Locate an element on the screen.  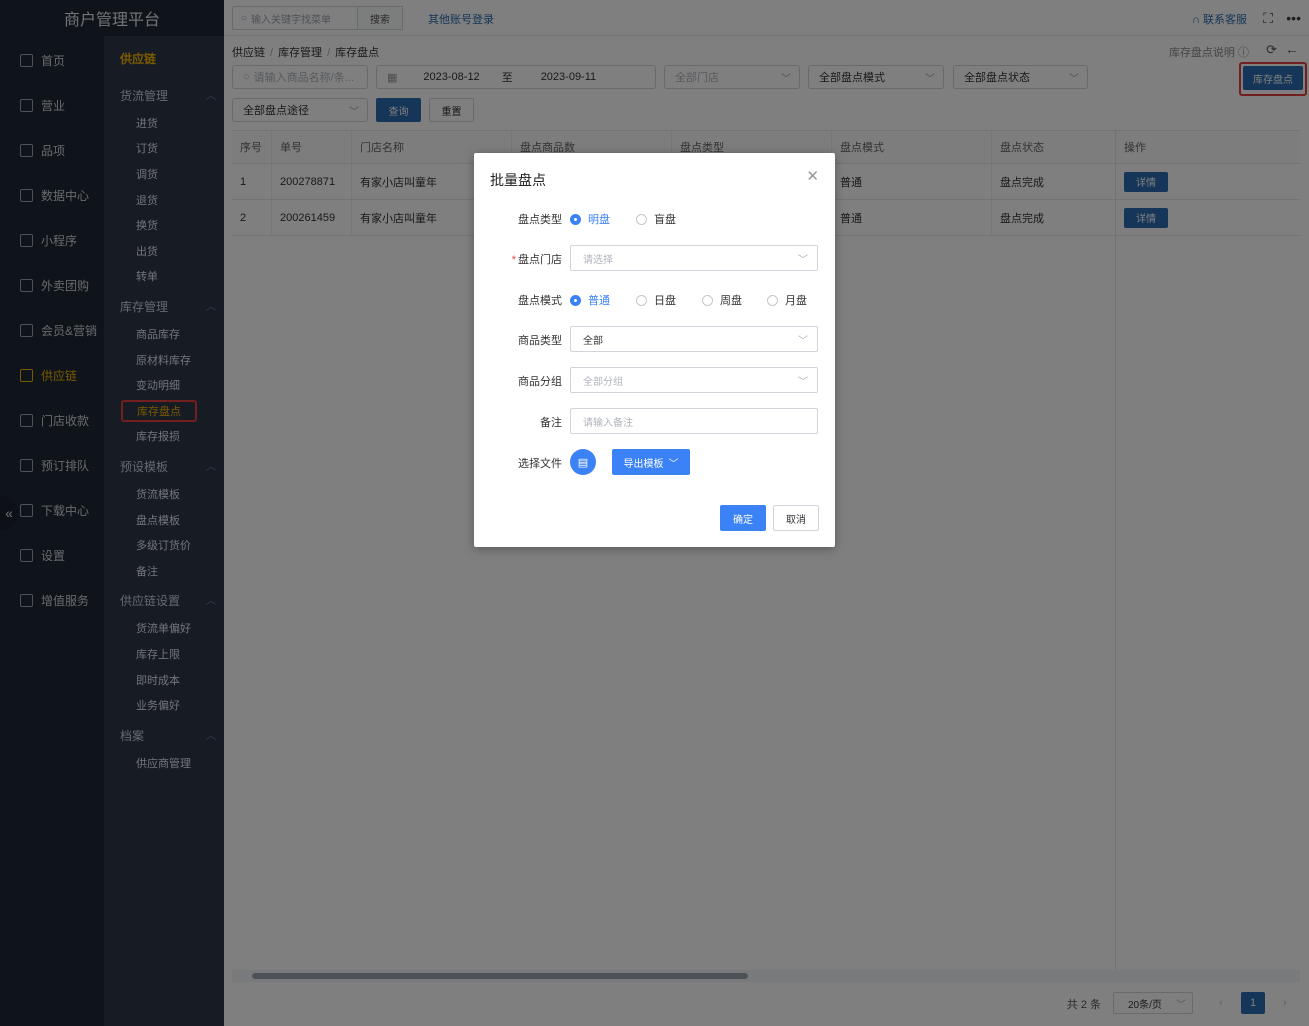
group-label: 商品分组 is located at coordinates (540, 382).